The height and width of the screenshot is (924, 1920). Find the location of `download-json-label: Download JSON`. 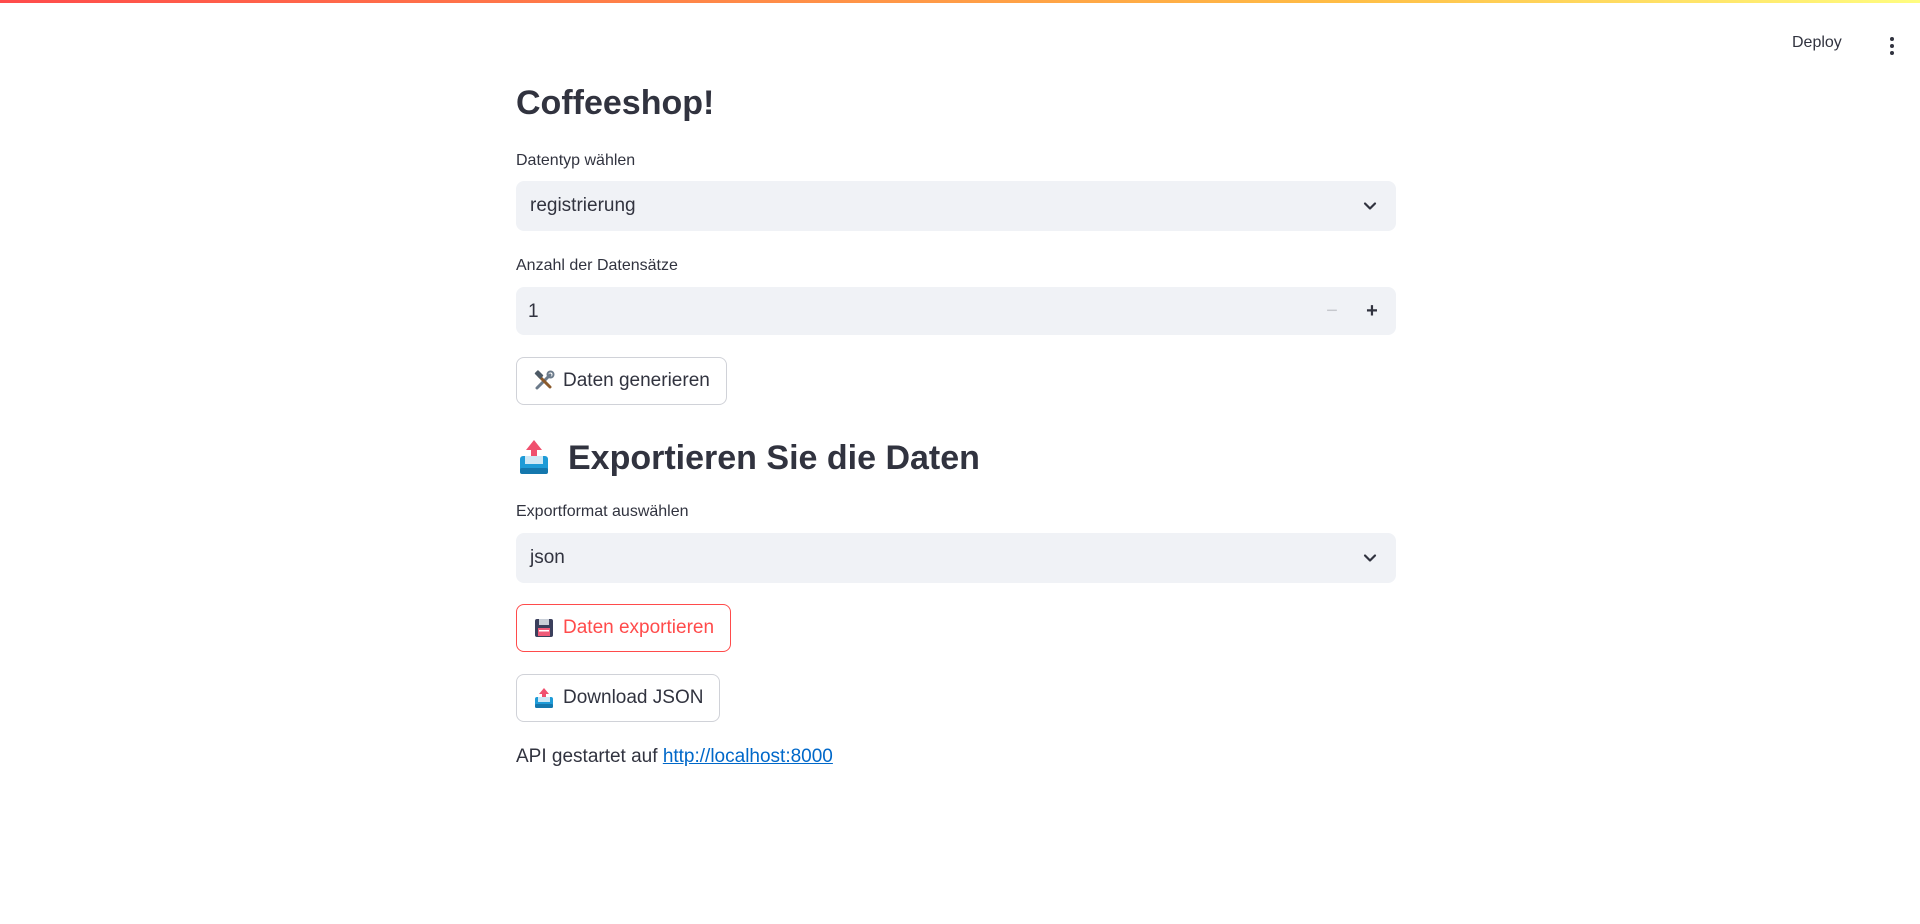

download-json-label: Download JSON is located at coordinates (633, 697).